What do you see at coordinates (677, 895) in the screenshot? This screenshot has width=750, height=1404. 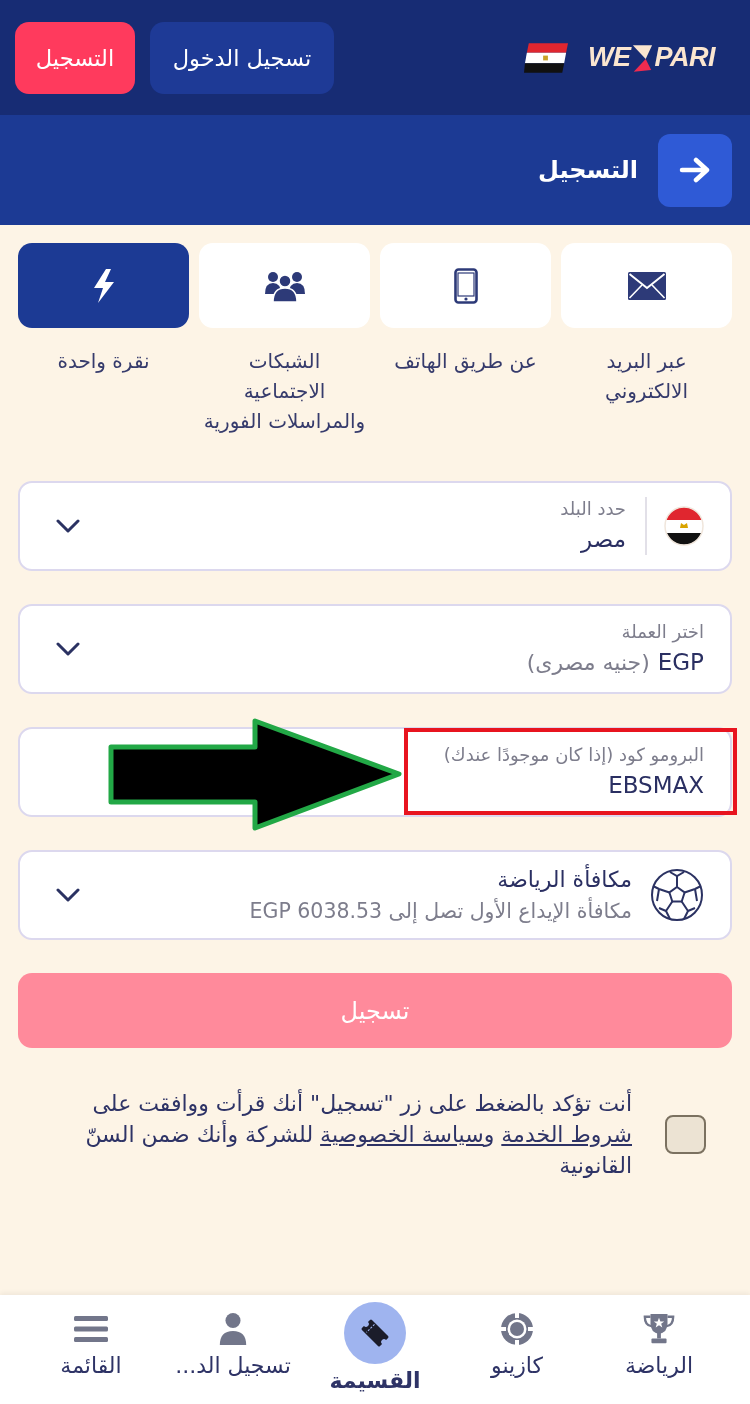 I see `soccer-ball-icon` at bounding box center [677, 895].